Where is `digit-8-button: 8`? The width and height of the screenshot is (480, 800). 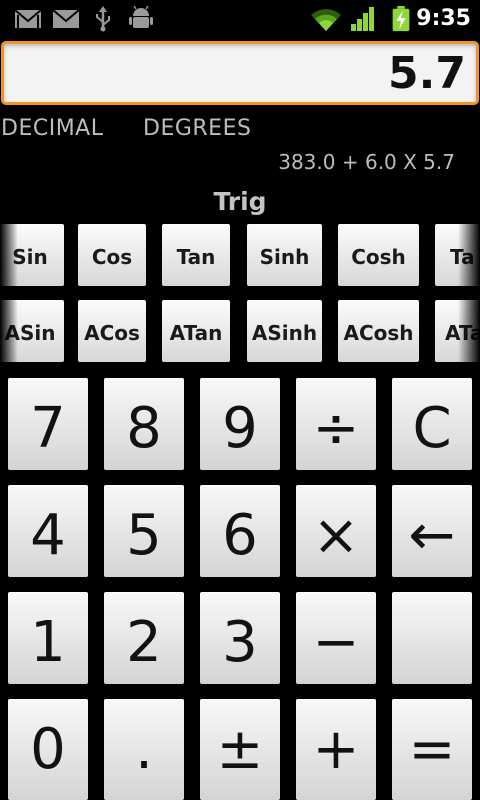 digit-8-button: 8 is located at coordinates (144, 424).